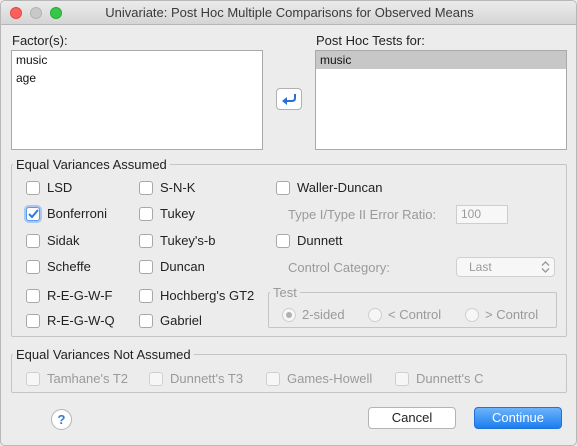 The image size is (577, 446). I want to click on radio-selected-dot, so click(289, 314).